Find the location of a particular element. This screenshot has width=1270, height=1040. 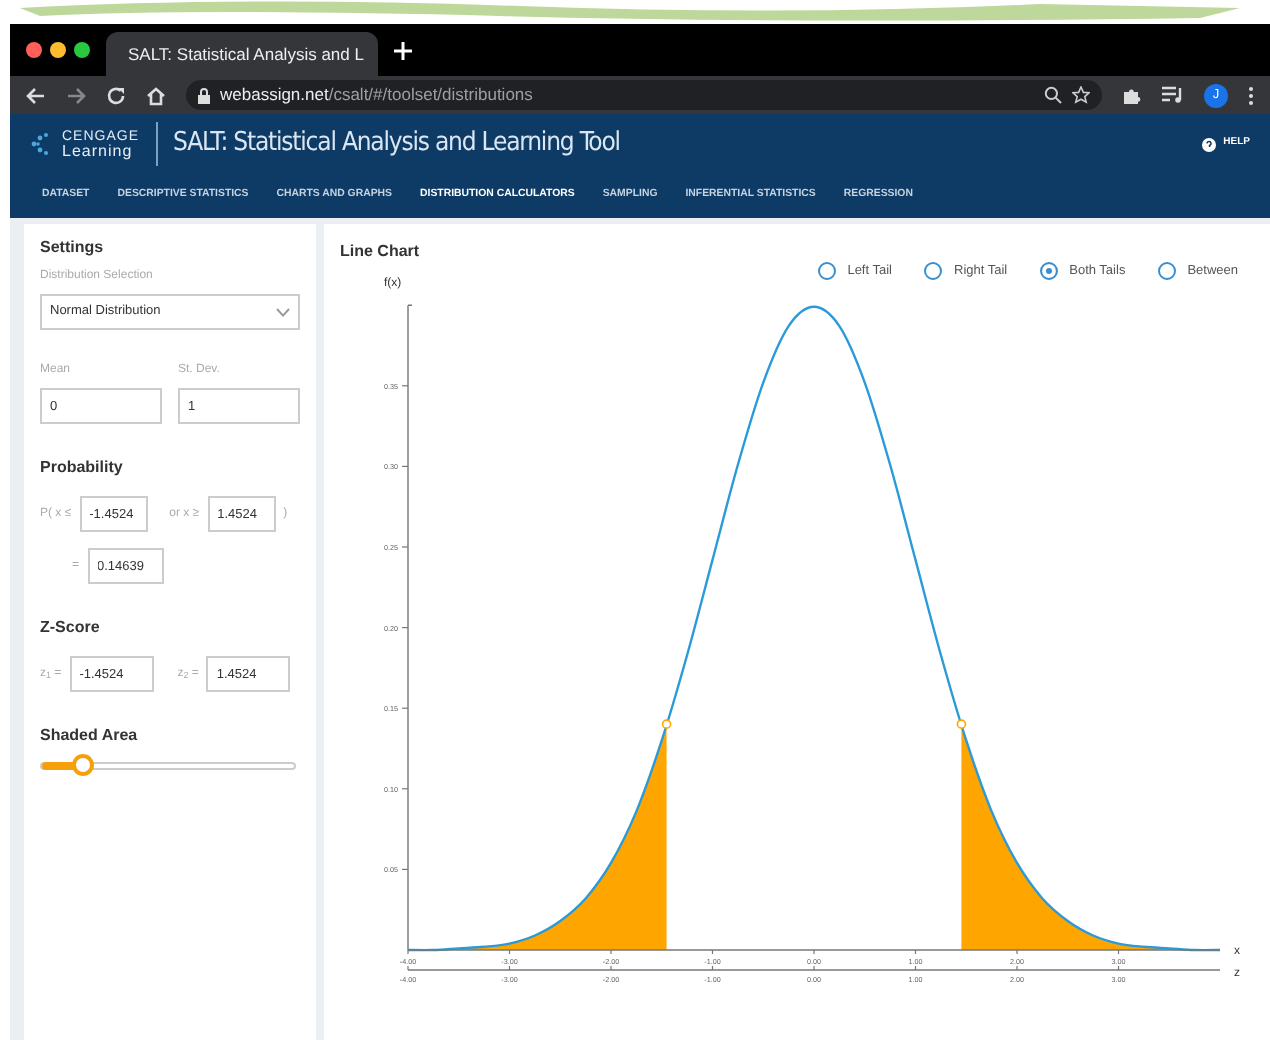

home-icon is located at coordinates (156, 95).